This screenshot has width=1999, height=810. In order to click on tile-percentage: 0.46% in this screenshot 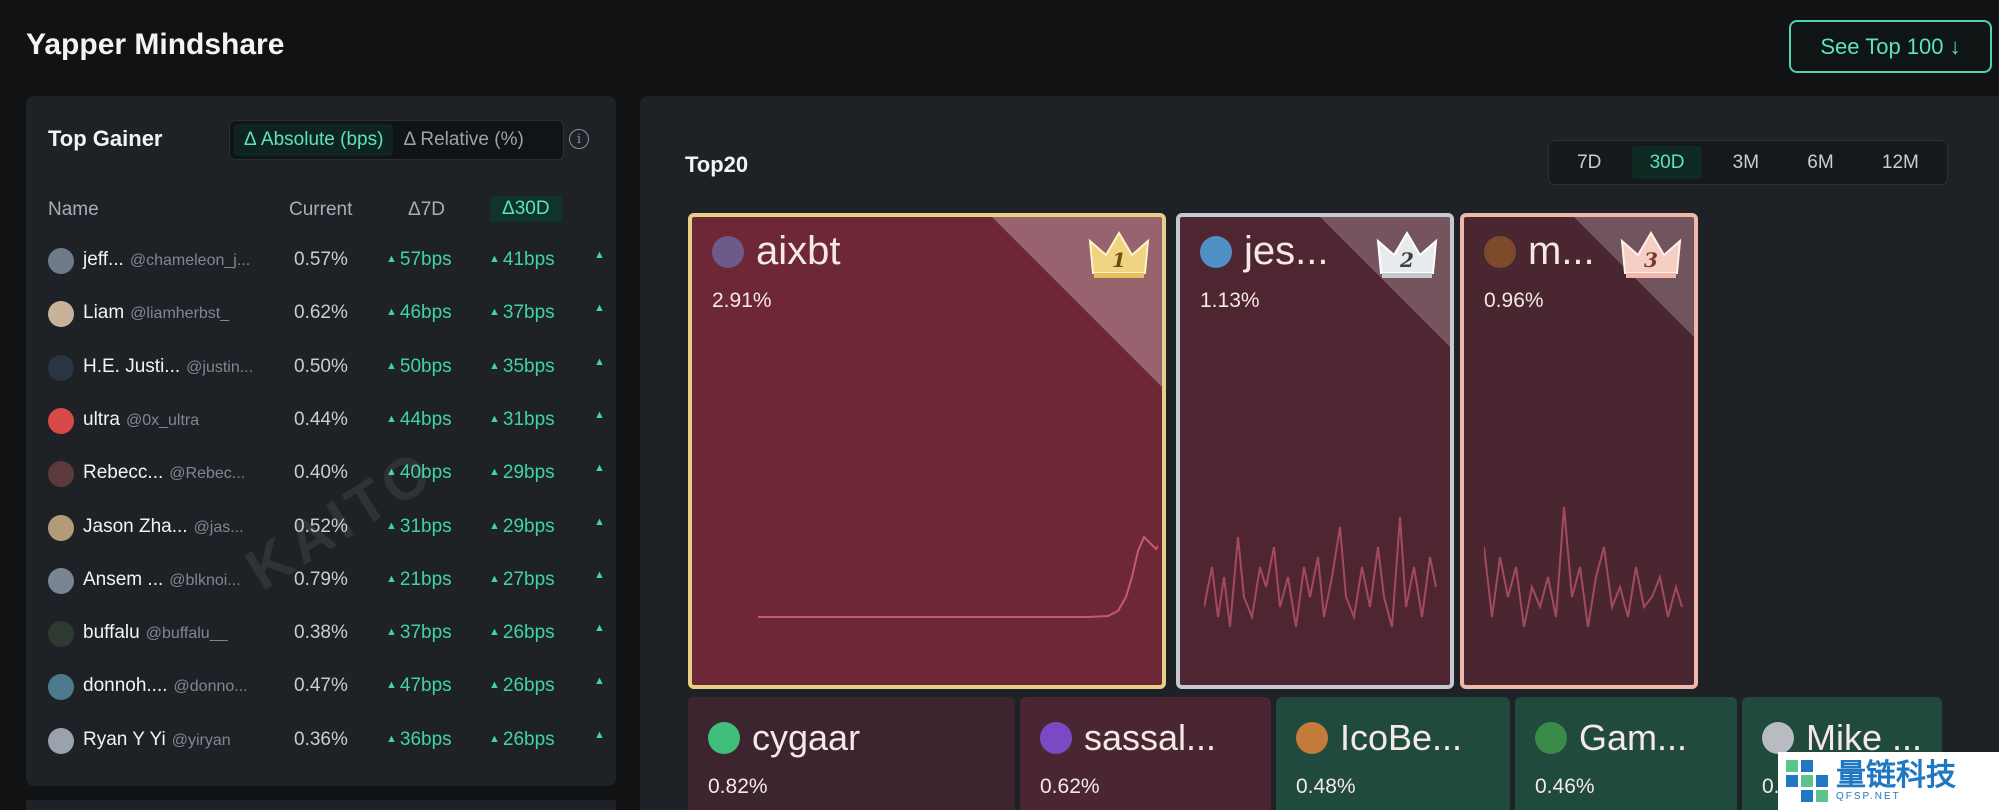, I will do `click(1565, 786)`.